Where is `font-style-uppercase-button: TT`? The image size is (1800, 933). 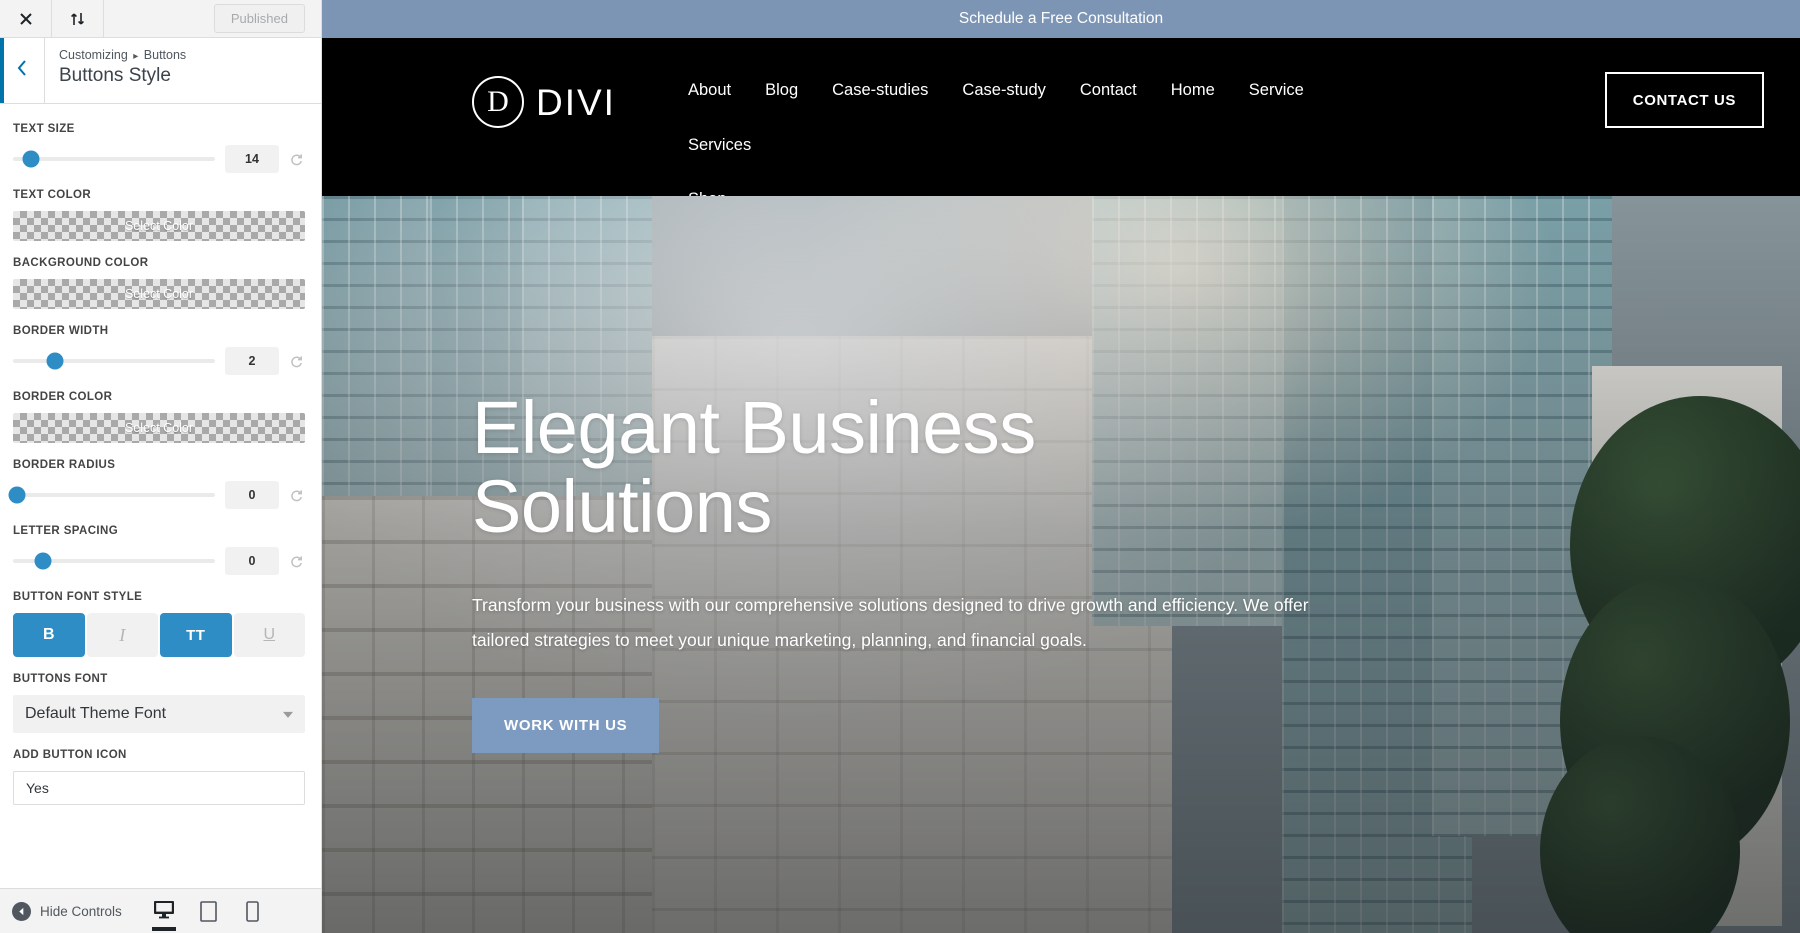 font-style-uppercase-button: TT is located at coordinates (196, 635).